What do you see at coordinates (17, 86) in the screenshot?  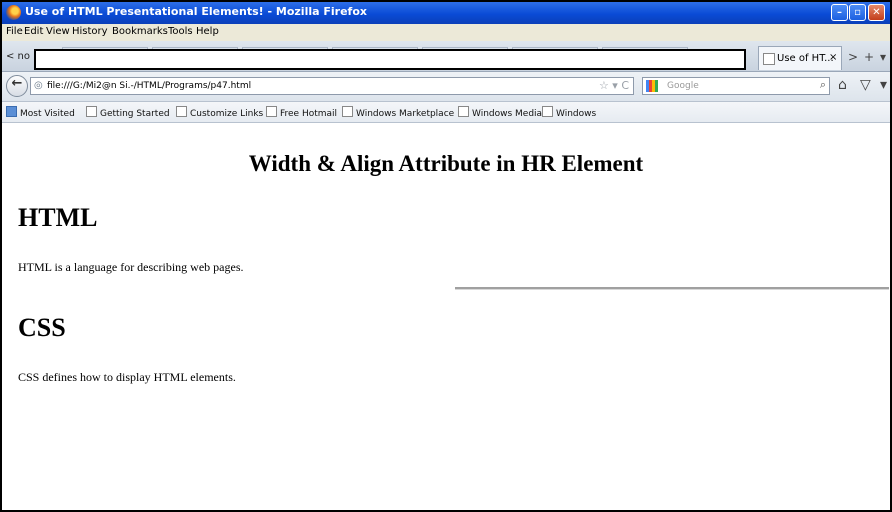 I see `back-button: ←` at bounding box center [17, 86].